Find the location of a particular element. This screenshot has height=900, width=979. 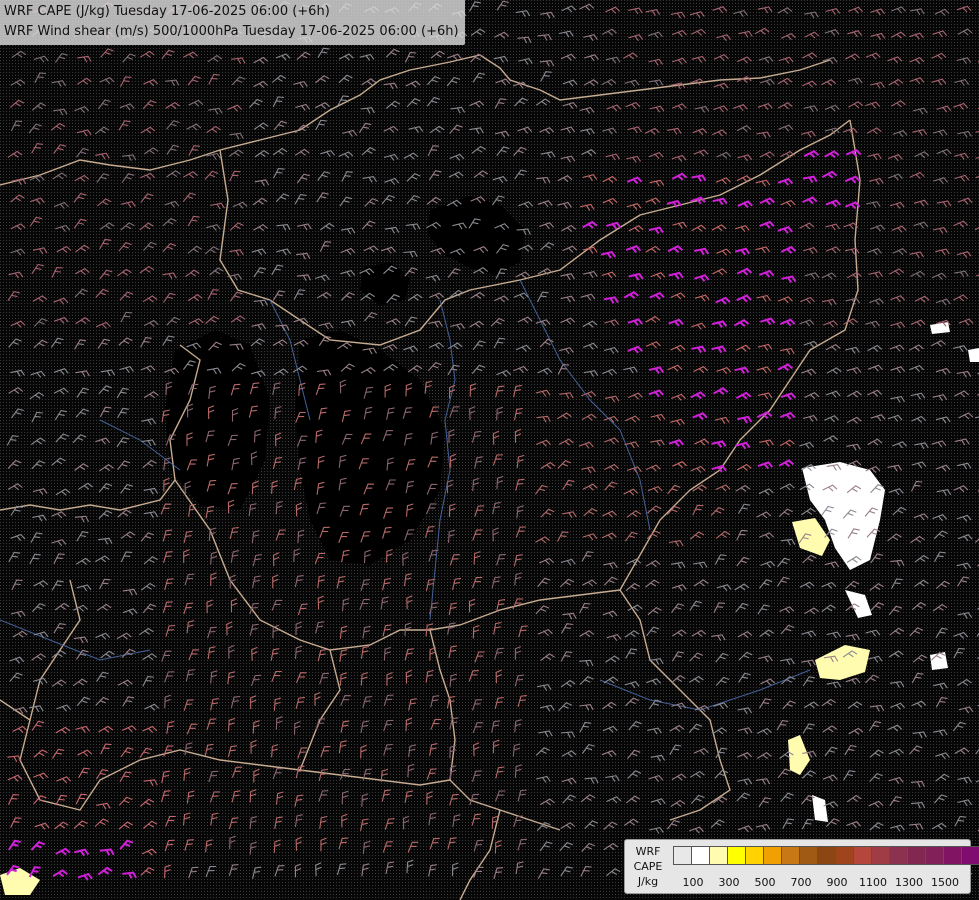

legend-label: WRF CAPE J/kg is located at coordinates (648, 866).